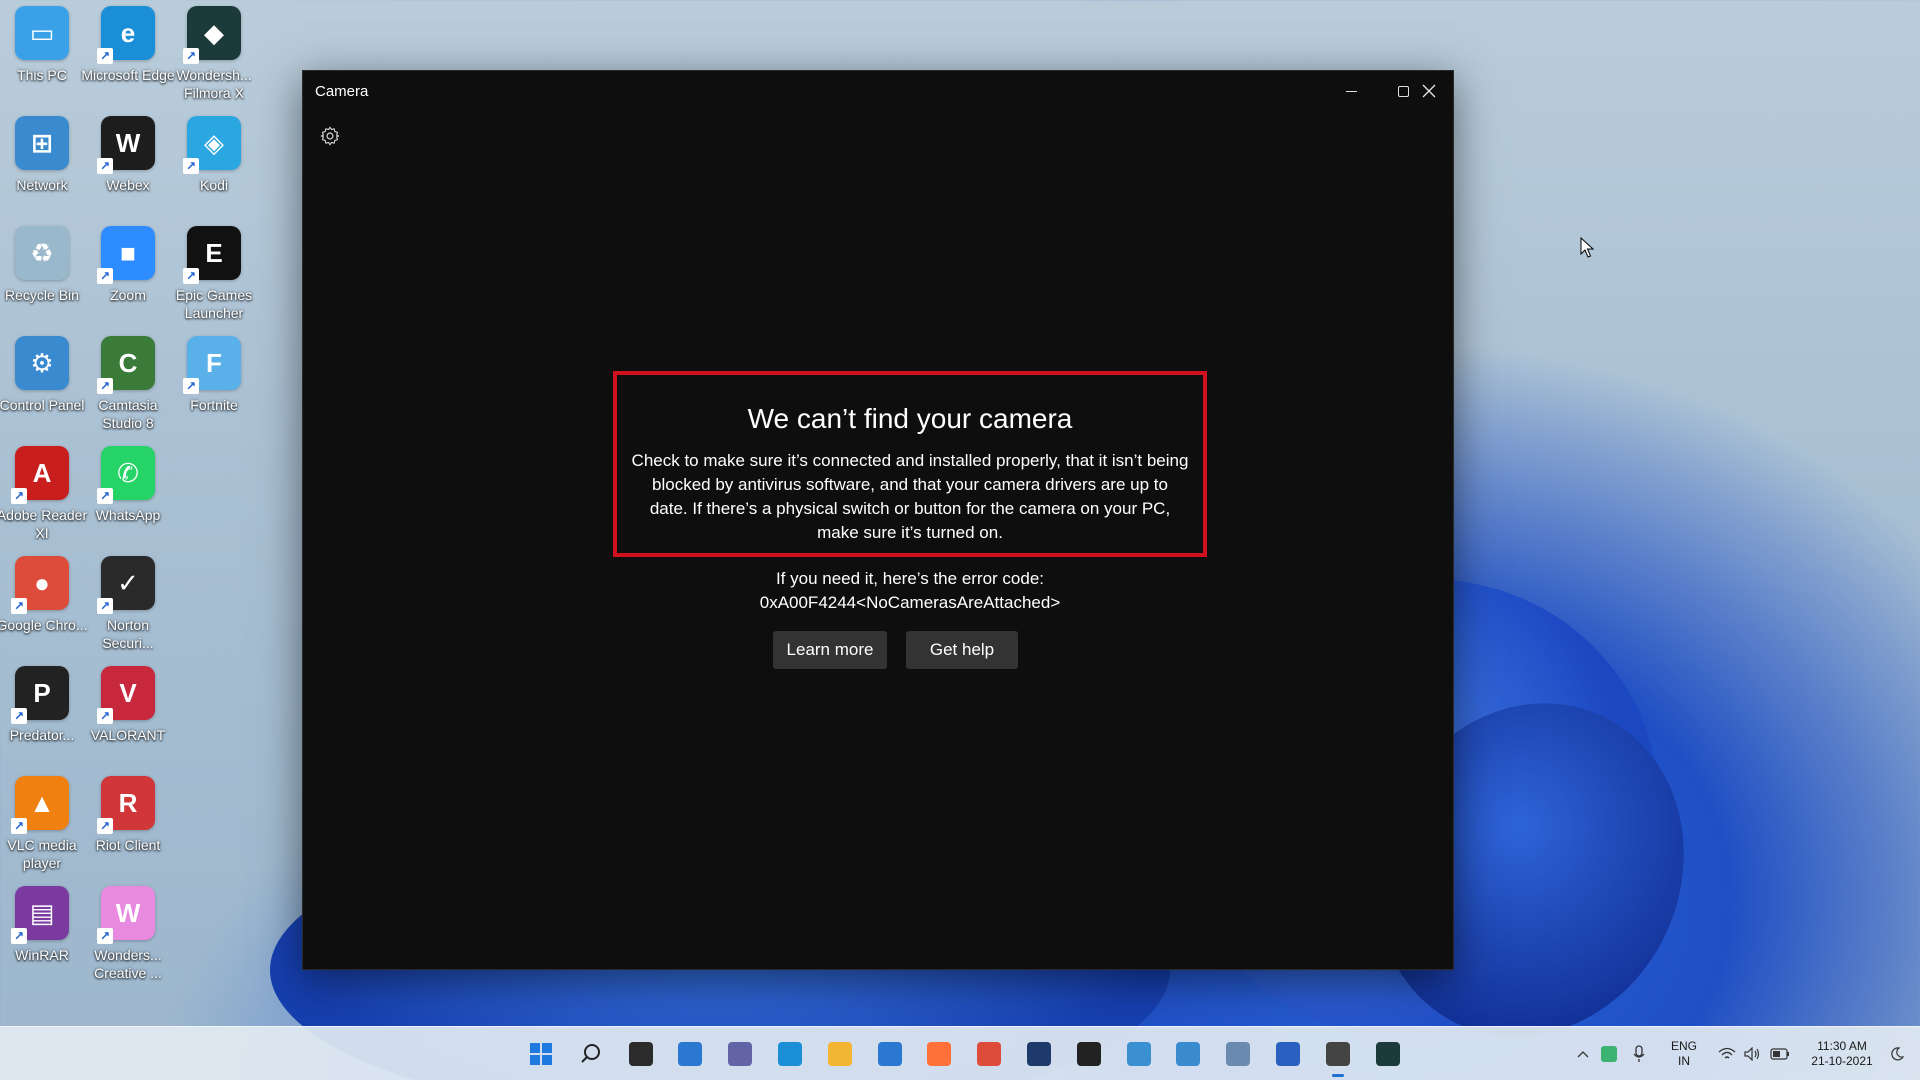 The image size is (1920, 1080). Describe the element at coordinates (1779, 1054) in the screenshot. I see `battery-icon` at that location.